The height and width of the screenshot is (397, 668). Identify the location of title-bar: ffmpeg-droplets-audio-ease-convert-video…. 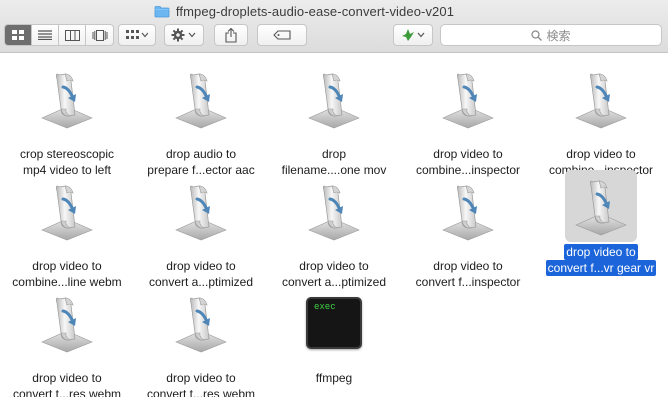
(334, 11).